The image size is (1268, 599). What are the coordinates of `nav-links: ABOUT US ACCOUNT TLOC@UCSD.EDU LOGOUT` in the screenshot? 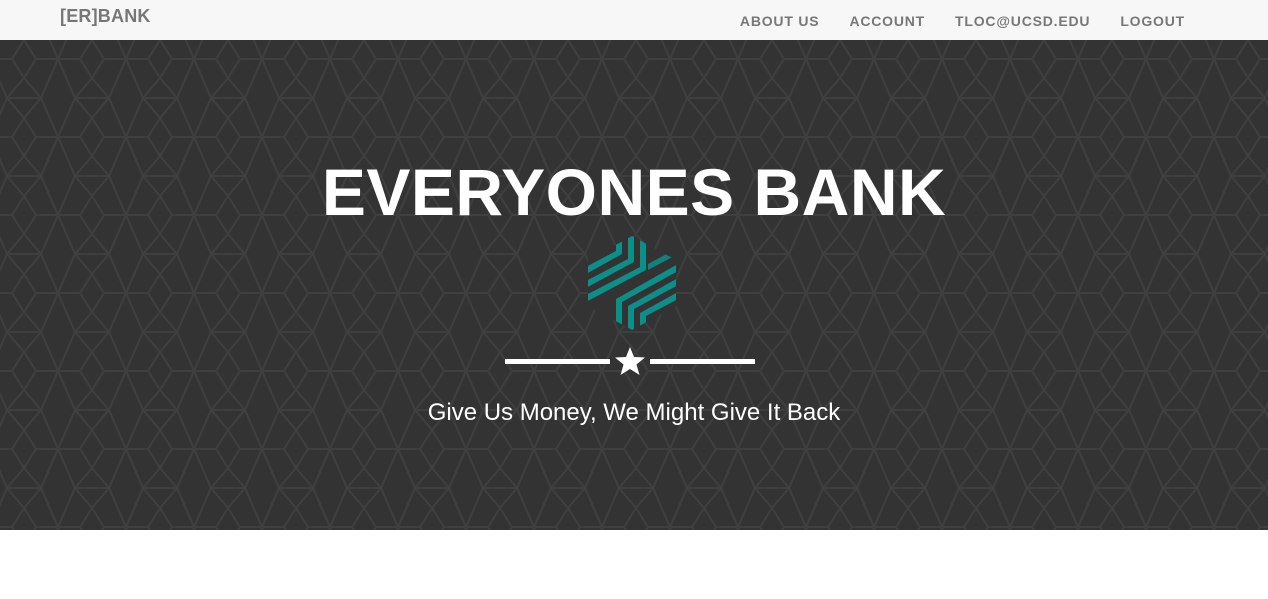 It's located at (962, 20).